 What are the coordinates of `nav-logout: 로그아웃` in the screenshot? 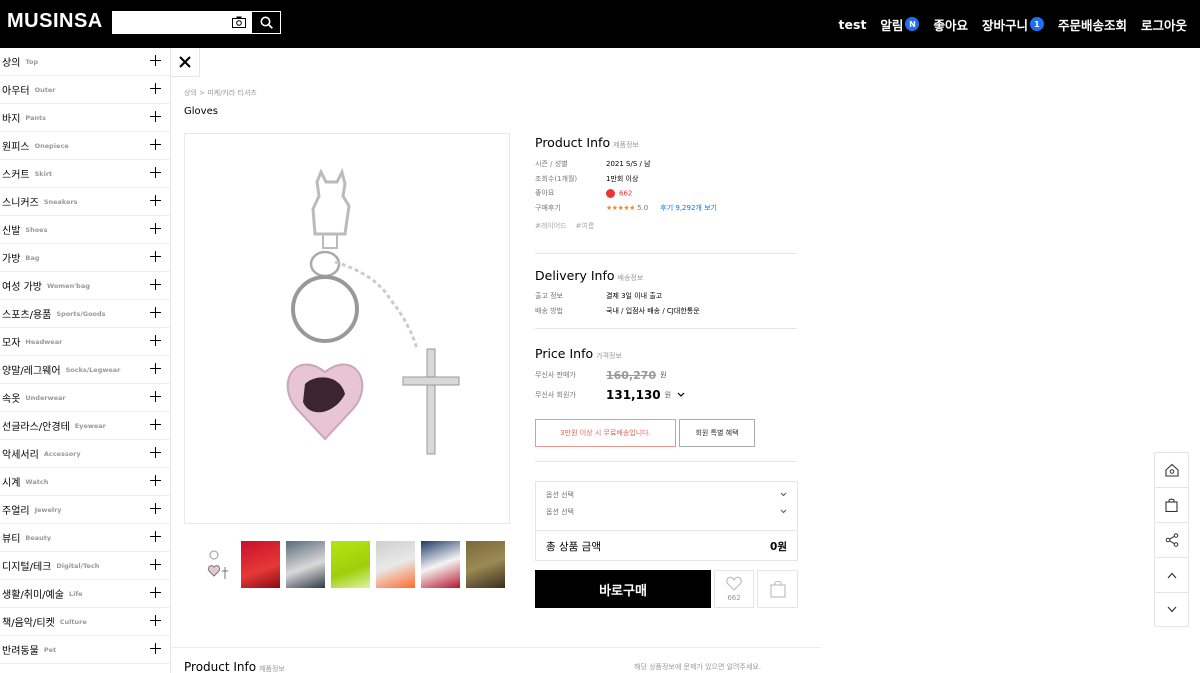 It's located at (1164, 24).